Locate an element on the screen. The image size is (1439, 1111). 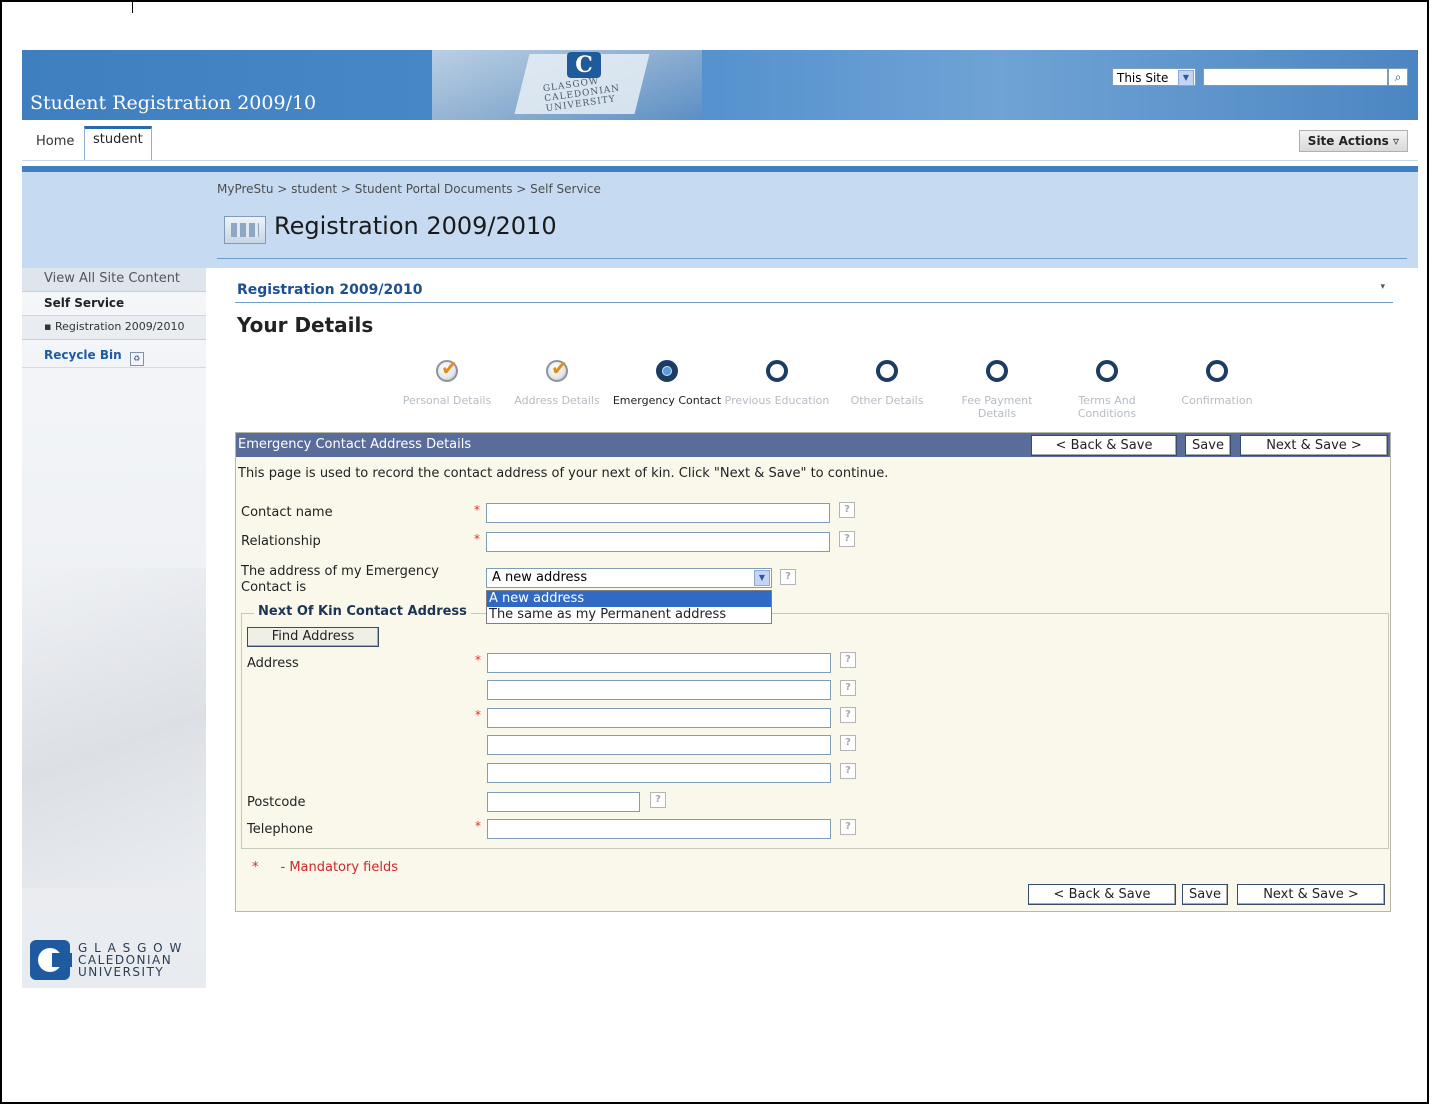
next-save-button-bottom: Next & Save > is located at coordinates (1311, 894).